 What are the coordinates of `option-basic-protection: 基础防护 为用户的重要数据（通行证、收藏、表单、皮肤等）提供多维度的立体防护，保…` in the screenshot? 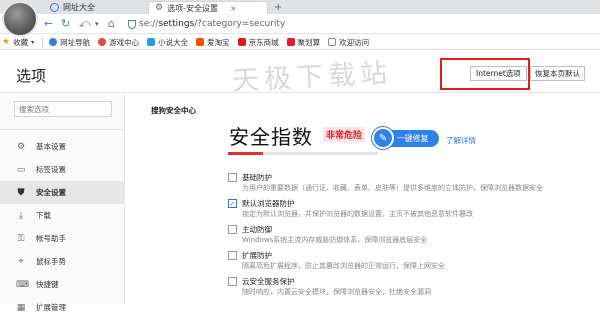 It's located at (413, 184).